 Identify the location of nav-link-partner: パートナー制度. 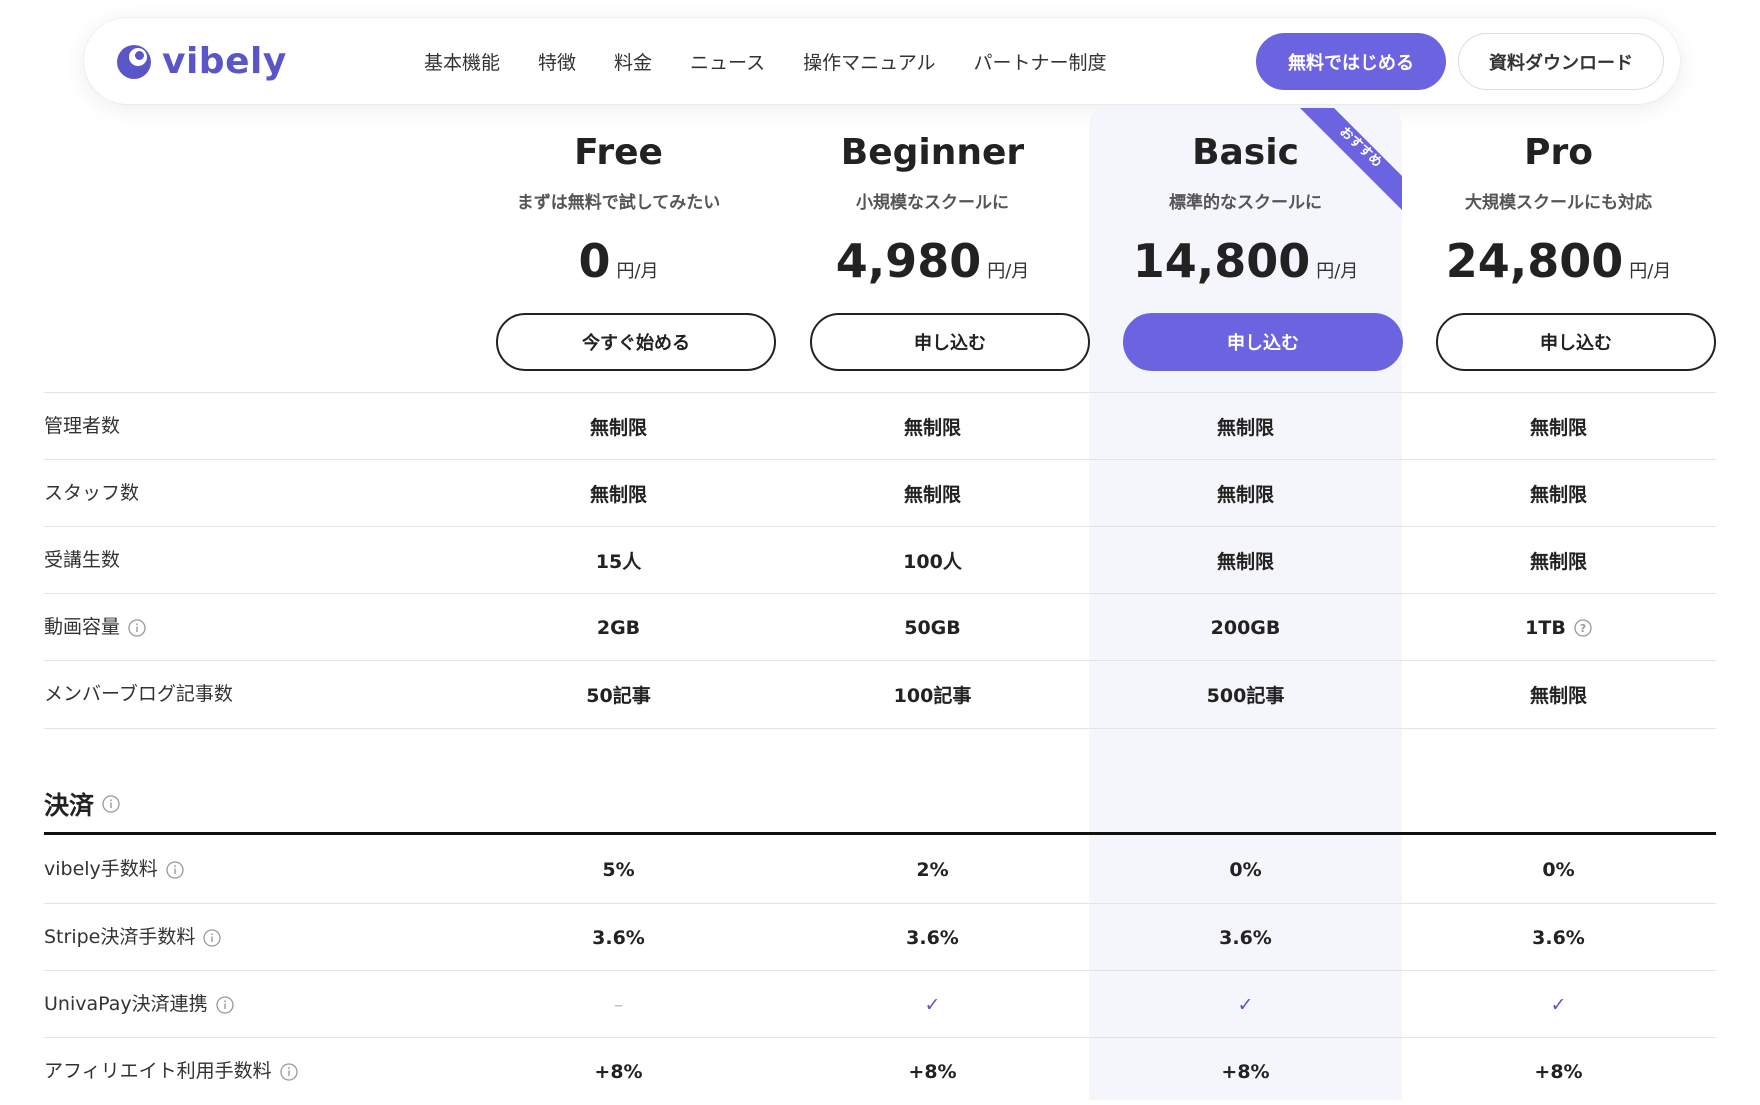
(1040, 61).